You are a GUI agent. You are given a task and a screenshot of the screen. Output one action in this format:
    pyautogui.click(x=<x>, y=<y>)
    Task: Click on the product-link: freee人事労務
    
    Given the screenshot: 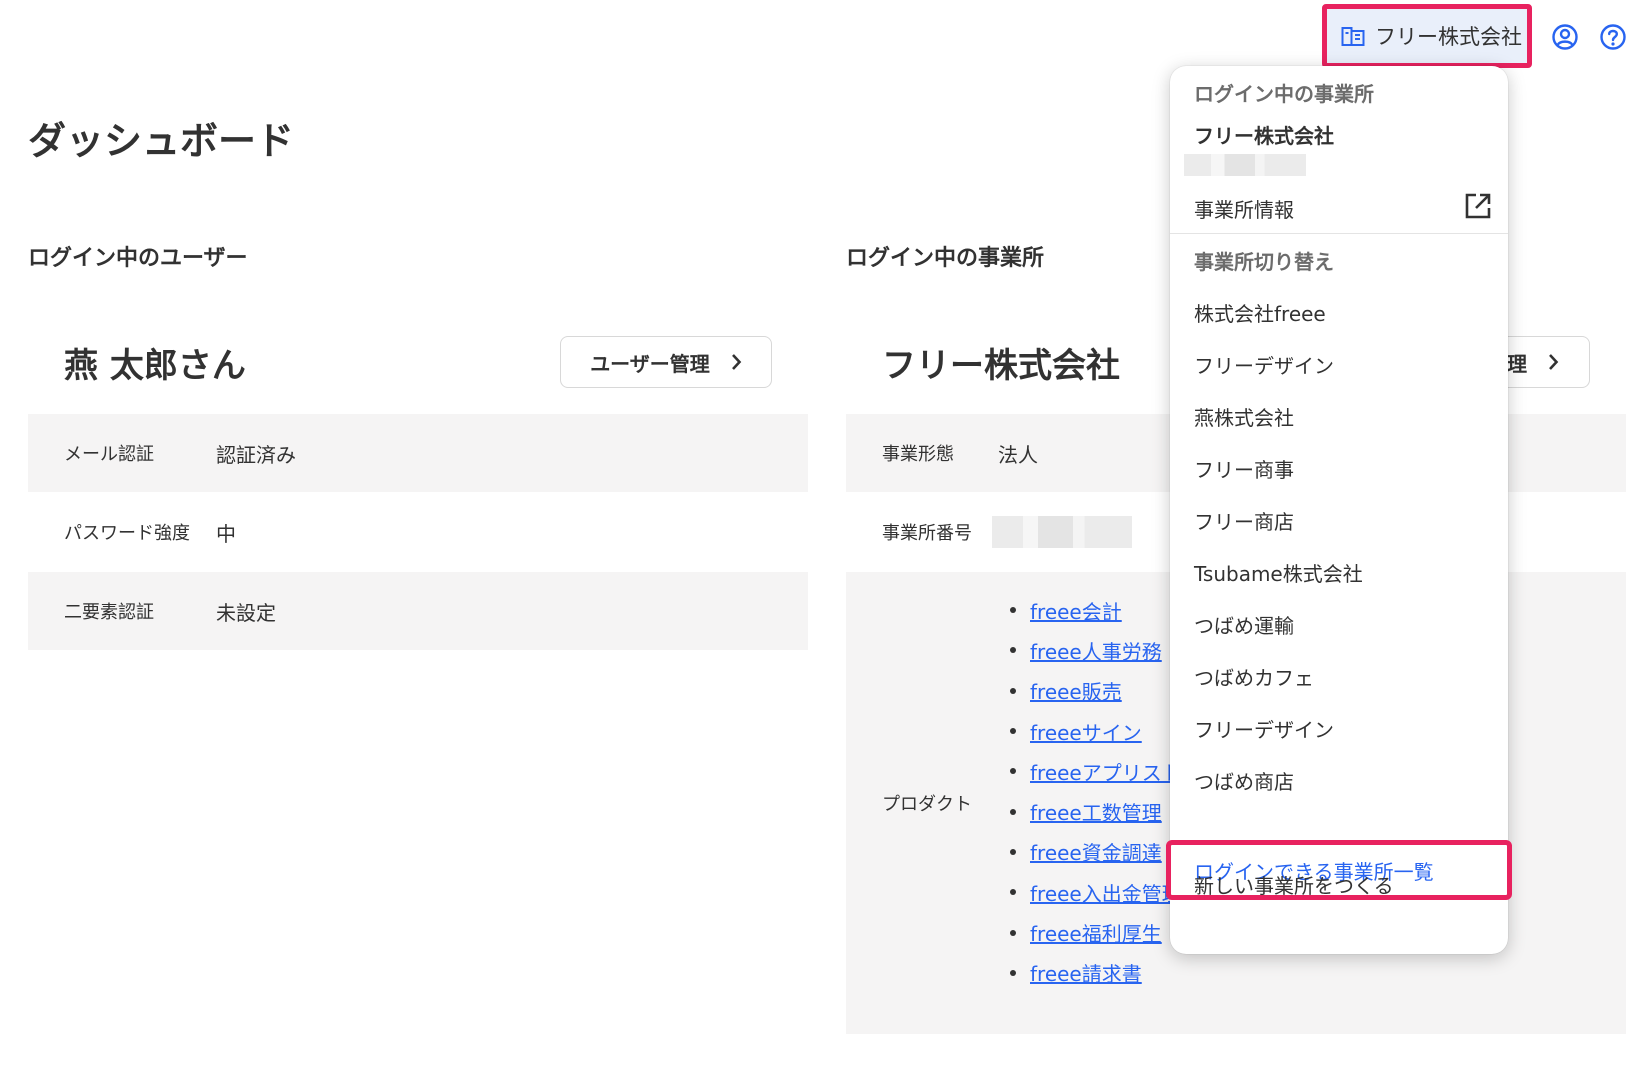 What is the action you would take?
    pyautogui.click(x=1096, y=650)
    